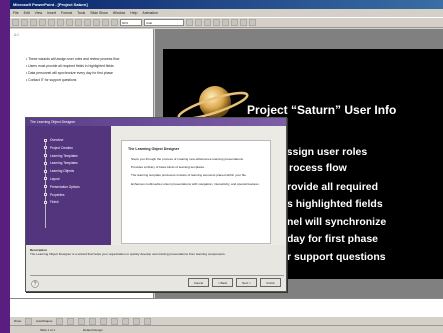 This screenshot has height=333, width=443. Describe the element at coordinates (225, 22) in the screenshot. I see `align-center-icon` at that location.